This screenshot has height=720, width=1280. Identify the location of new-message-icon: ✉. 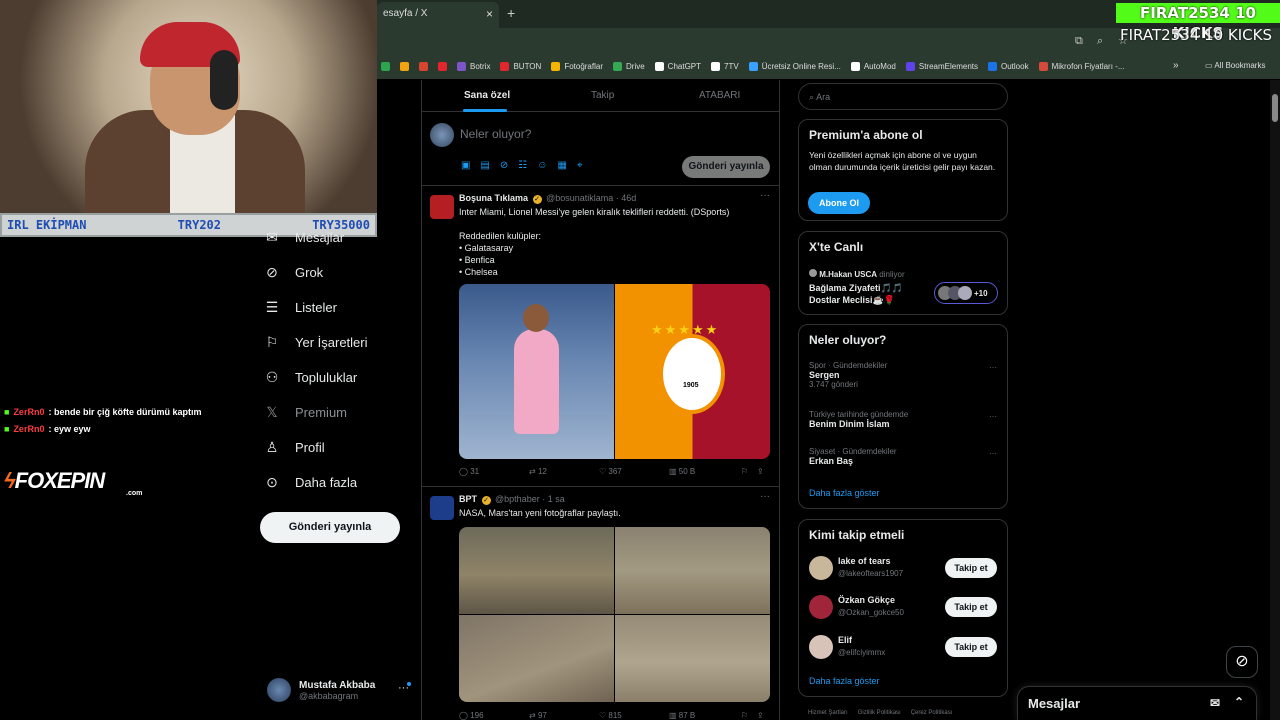
(1215, 703).